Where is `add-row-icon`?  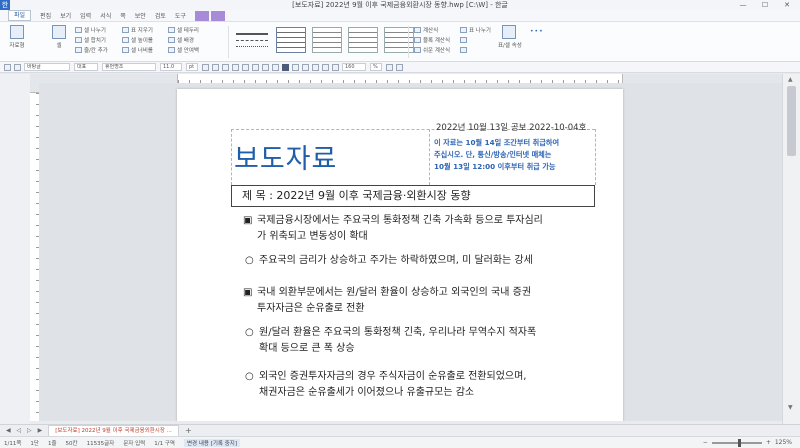 add-row-icon is located at coordinates (78, 50).